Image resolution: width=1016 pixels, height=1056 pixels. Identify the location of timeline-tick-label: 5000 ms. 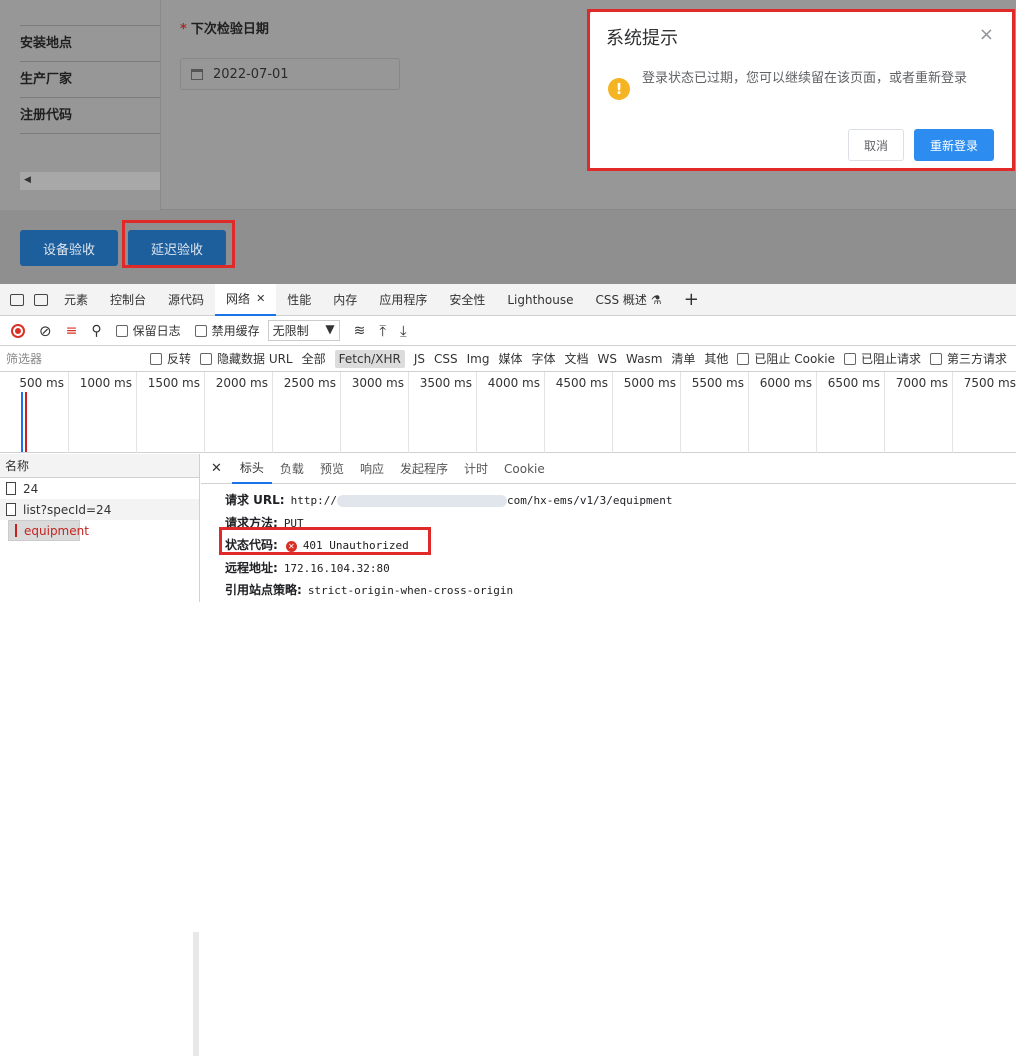
(649, 383).